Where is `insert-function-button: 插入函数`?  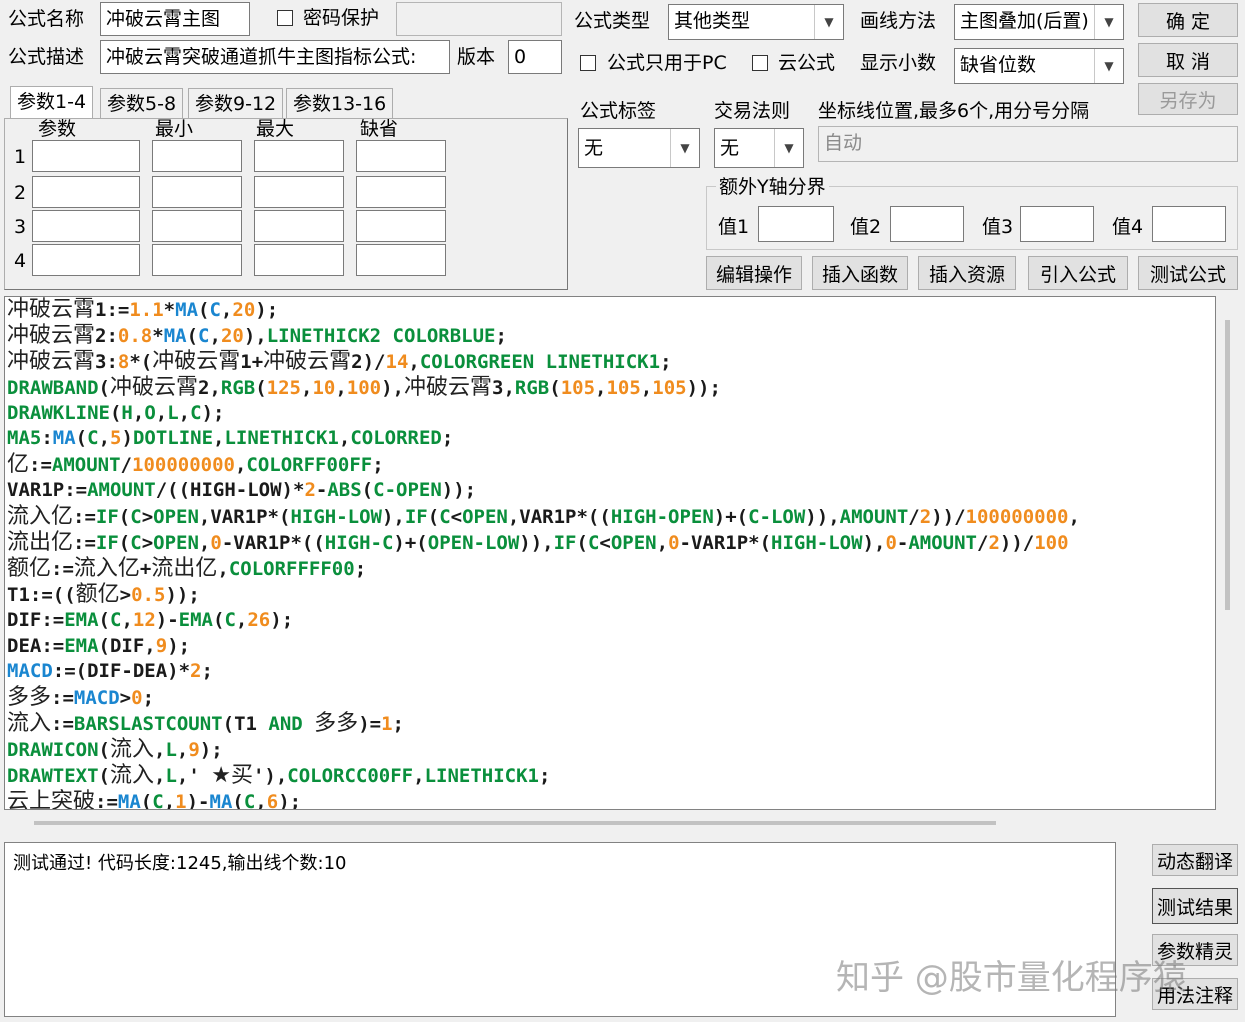
insert-function-button: 插入函数 is located at coordinates (860, 273).